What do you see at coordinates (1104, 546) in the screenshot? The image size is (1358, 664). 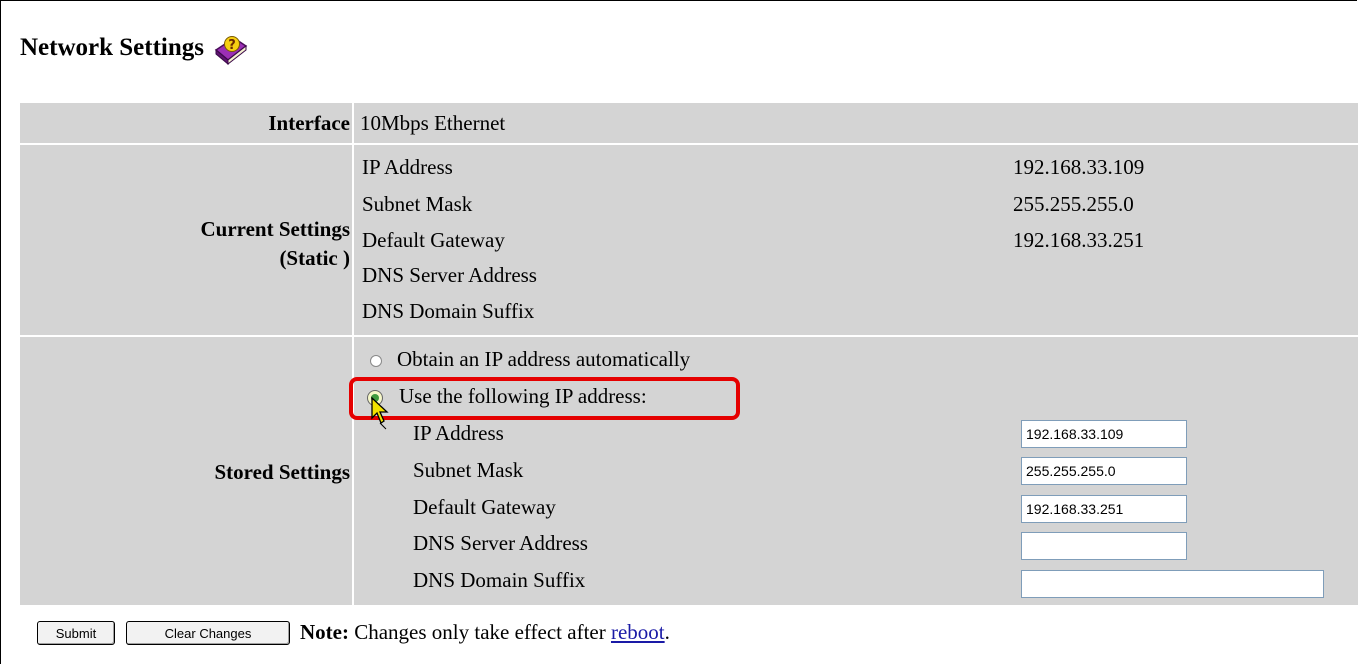 I see `stored-dns-input` at bounding box center [1104, 546].